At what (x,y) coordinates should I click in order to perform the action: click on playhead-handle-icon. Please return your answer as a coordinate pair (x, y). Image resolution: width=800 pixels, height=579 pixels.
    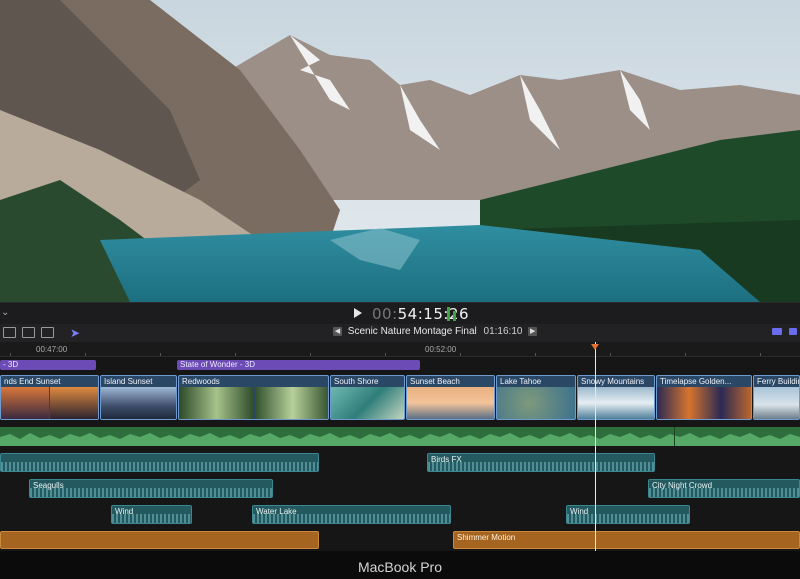
    Looking at the image, I should click on (595, 347).